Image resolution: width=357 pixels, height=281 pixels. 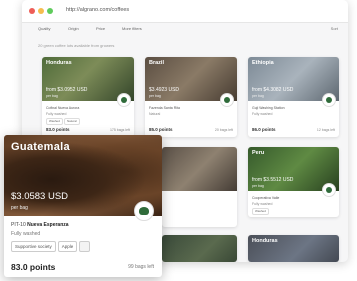 I want to click on address-bar: http://algrano.com/coffees, so click(x=97, y=10).